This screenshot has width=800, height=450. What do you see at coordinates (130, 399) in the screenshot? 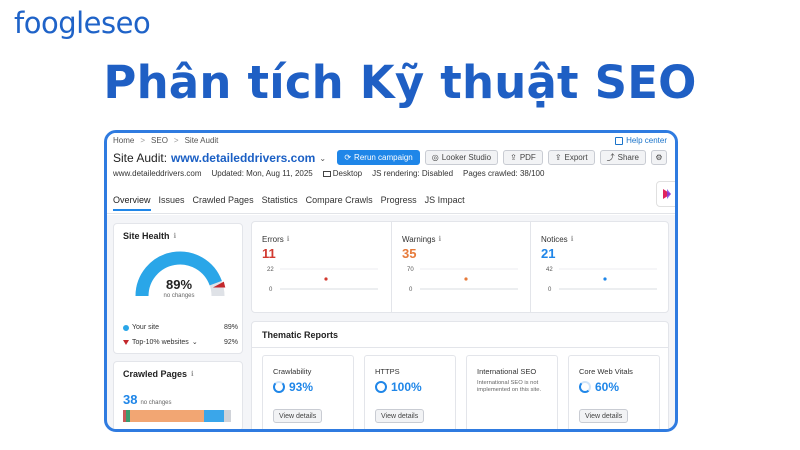
I see `crawled-pages-value: 38` at bounding box center [130, 399].